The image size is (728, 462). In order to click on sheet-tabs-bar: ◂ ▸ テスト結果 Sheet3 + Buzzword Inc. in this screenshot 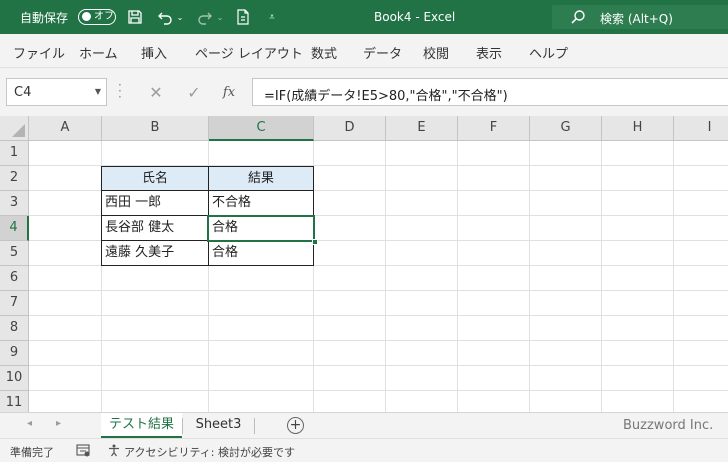, I will do `click(364, 425)`.